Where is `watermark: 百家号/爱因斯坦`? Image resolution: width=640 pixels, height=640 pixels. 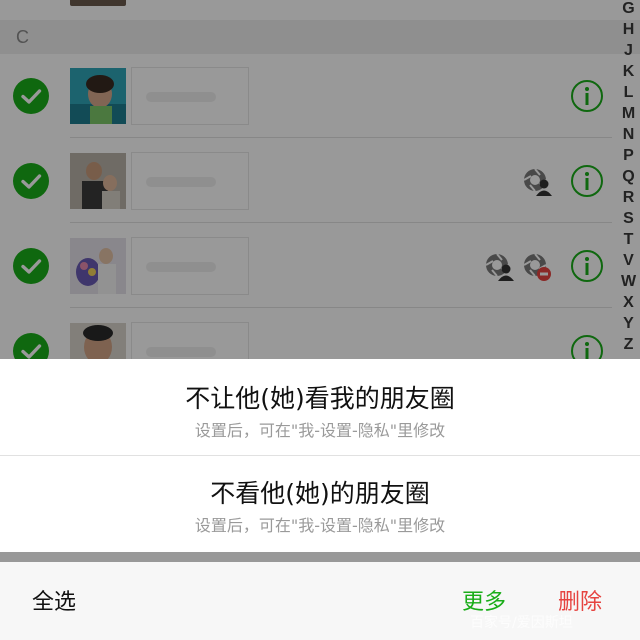
watermark: 百家号/爱因斯坦 is located at coordinates (521, 623).